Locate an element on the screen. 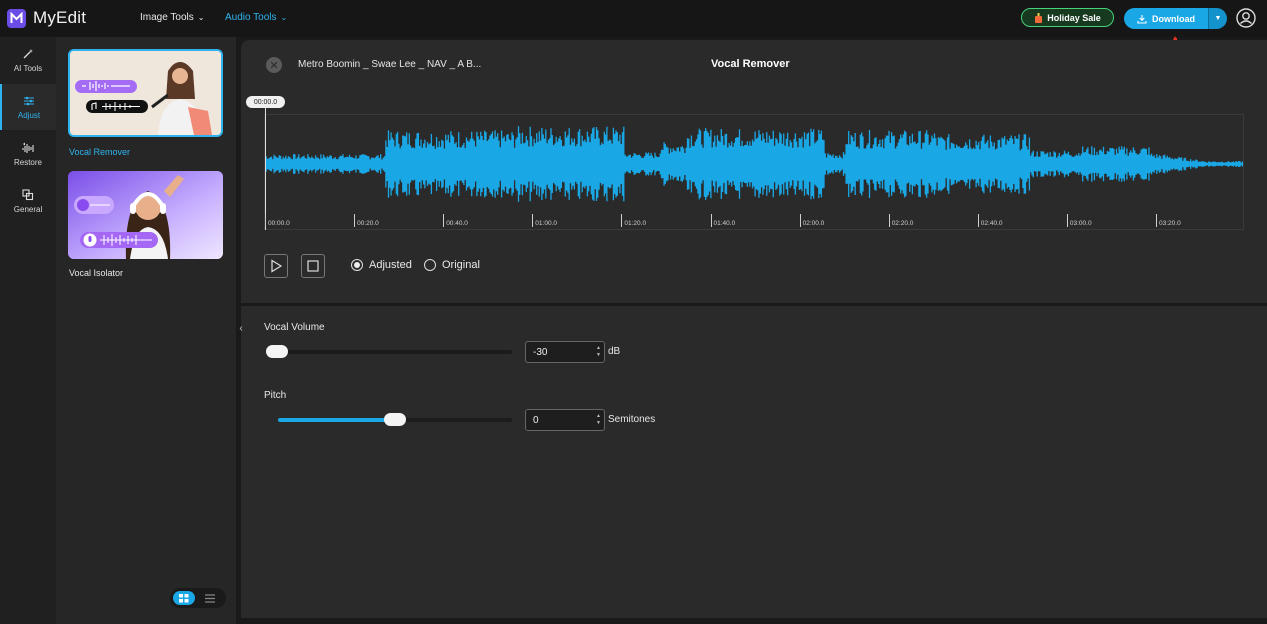 The width and height of the screenshot is (1267, 624). mode-original-label: Original is located at coordinates (461, 265).